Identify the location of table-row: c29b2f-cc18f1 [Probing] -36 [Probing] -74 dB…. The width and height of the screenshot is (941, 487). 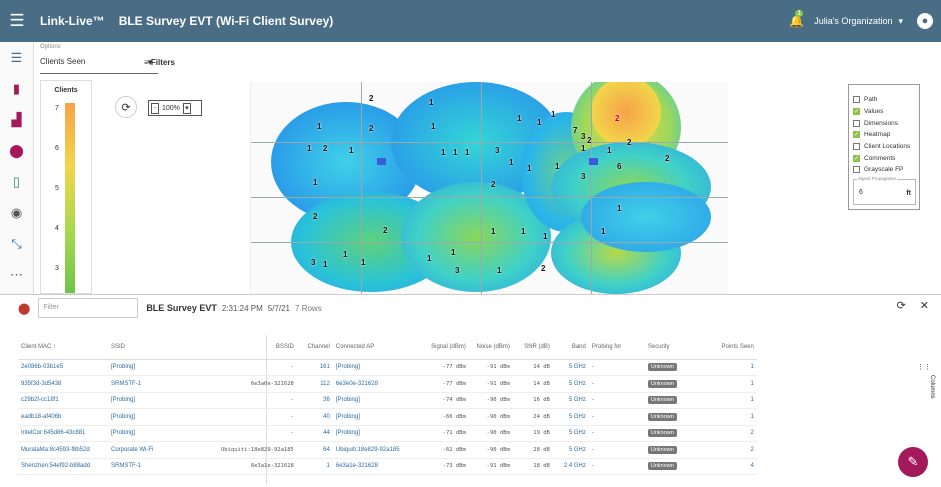
(387, 400).